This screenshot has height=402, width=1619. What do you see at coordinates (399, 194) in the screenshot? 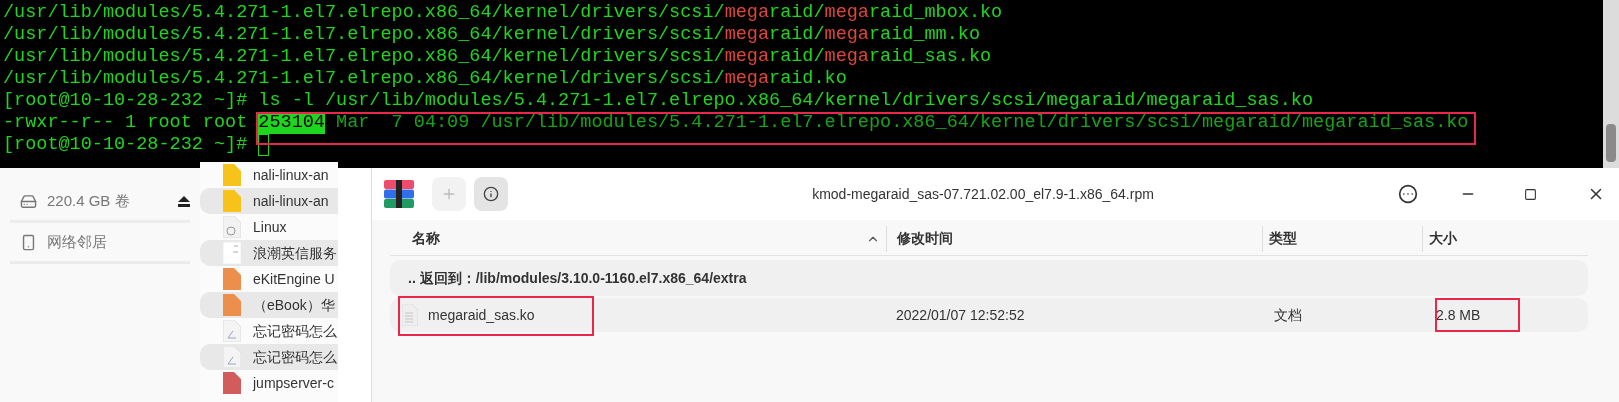
I see `archive-logo-icon` at bounding box center [399, 194].